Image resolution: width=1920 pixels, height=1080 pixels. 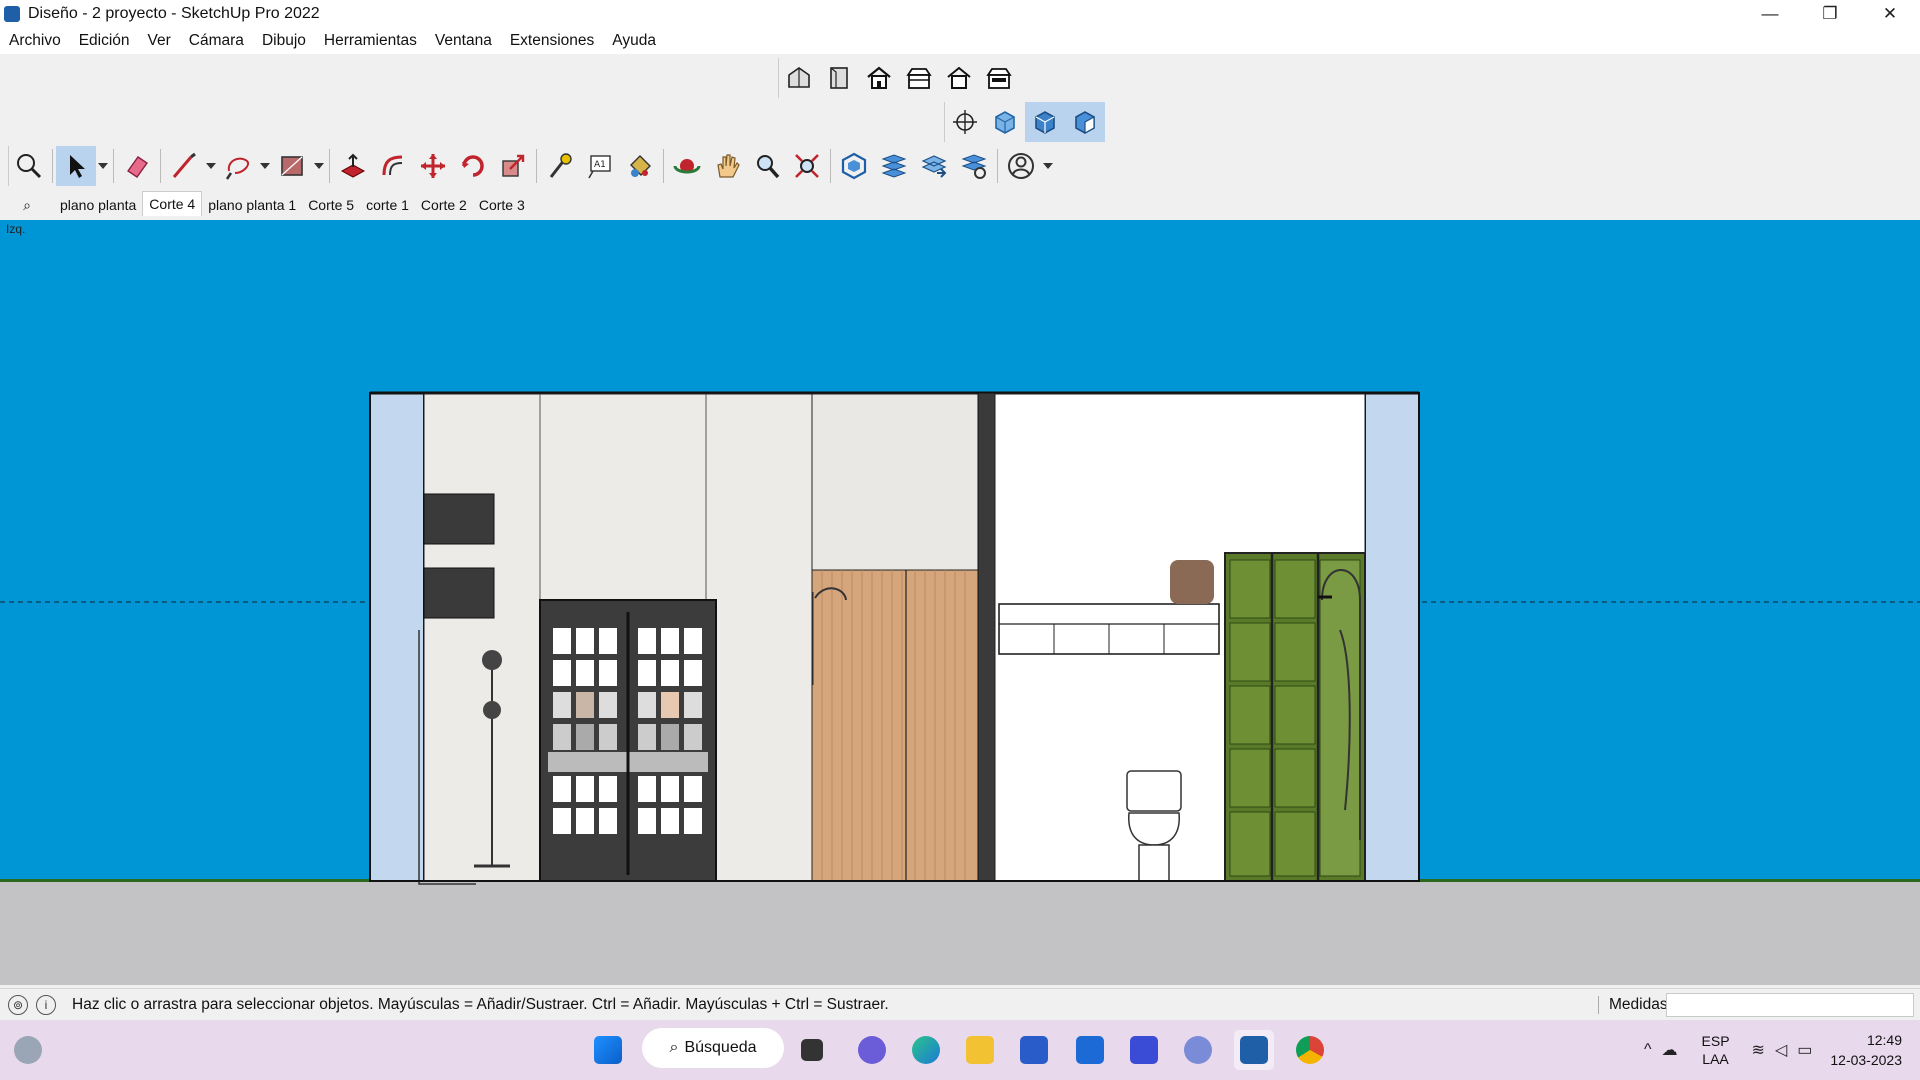 What do you see at coordinates (513, 166) in the screenshot?
I see `scale-tool-icon` at bounding box center [513, 166].